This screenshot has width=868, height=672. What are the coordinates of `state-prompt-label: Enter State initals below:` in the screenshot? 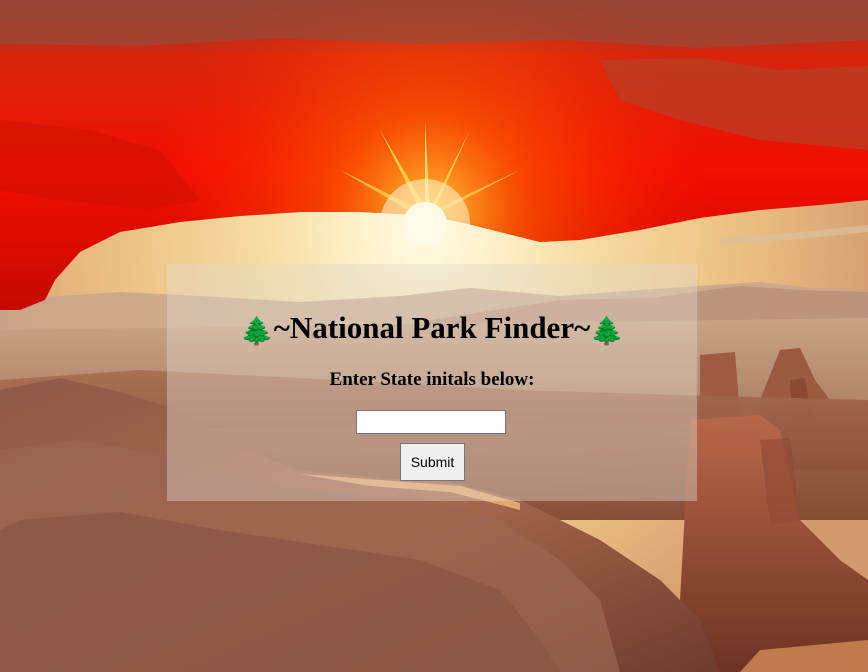 It's located at (432, 379).